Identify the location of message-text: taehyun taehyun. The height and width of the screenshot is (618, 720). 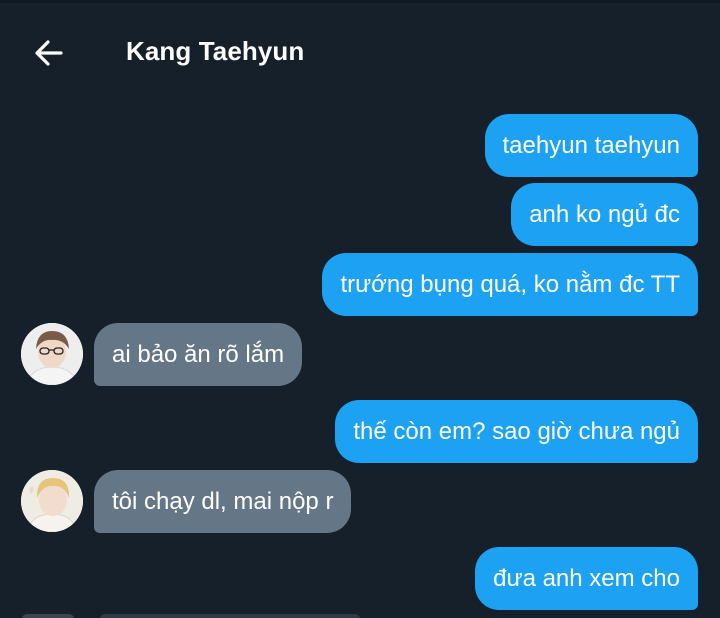
(591, 145).